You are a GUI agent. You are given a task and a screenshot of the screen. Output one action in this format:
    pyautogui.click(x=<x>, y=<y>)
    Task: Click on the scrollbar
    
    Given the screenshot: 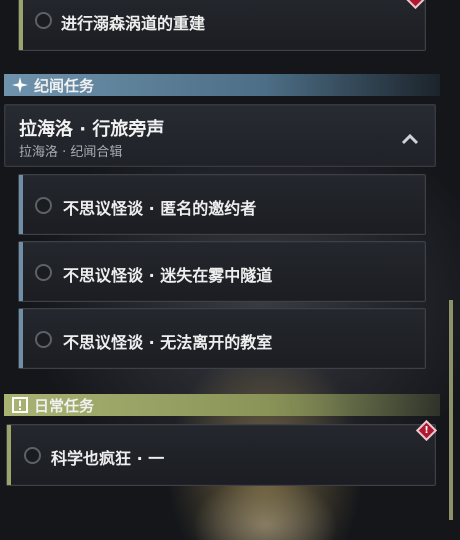 What is the action you would take?
    pyautogui.click(x=451, y=410)
    